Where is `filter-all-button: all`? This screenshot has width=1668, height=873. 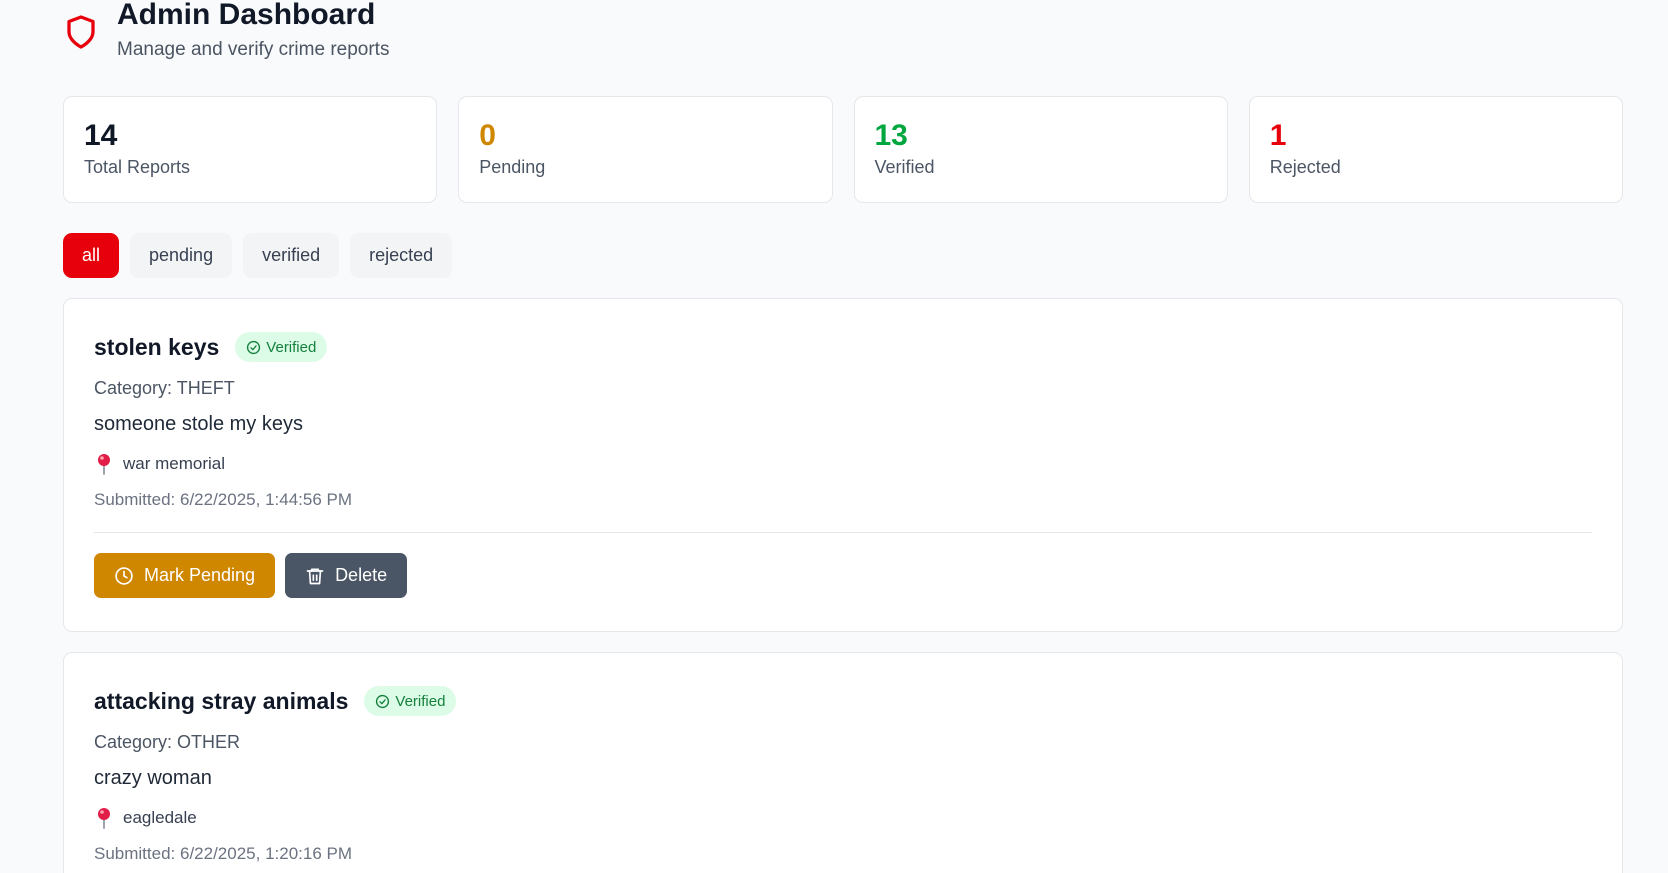 filter-all-button: all is located at coordinates (91, 255).